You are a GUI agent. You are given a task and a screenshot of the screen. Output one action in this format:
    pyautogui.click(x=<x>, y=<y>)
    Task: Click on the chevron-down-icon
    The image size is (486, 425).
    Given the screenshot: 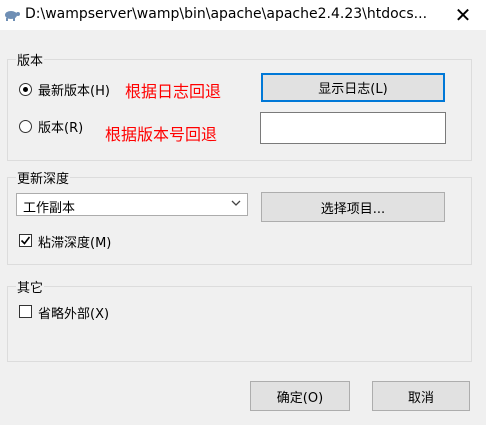 What is the action you would take?
    pyautogui.click(x=236, y=203)
    